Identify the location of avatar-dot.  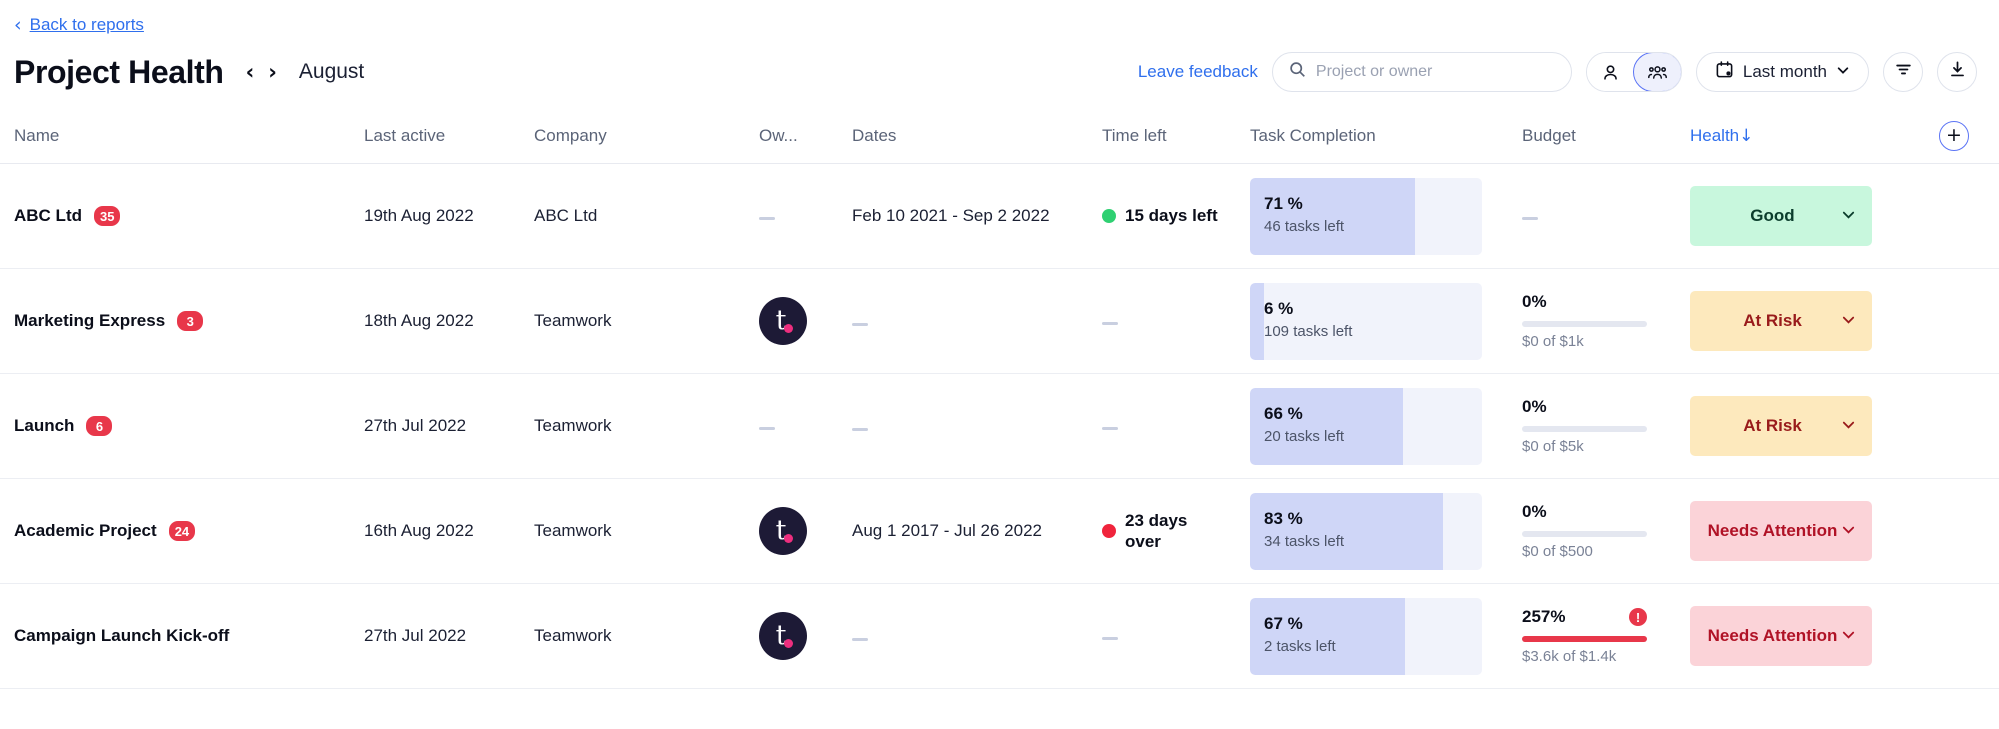
(788, 538).